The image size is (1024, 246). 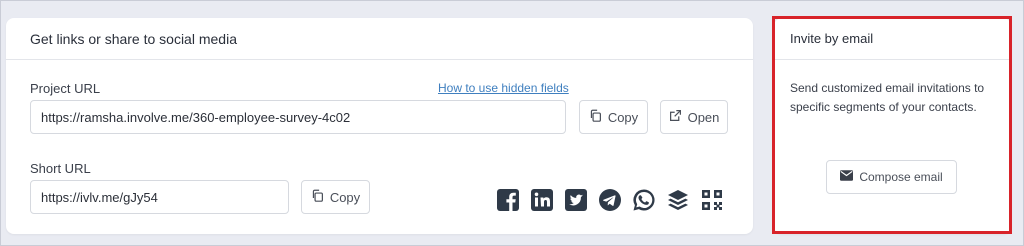 I want to click on linkedin-icon, so click(x=541, y=200).